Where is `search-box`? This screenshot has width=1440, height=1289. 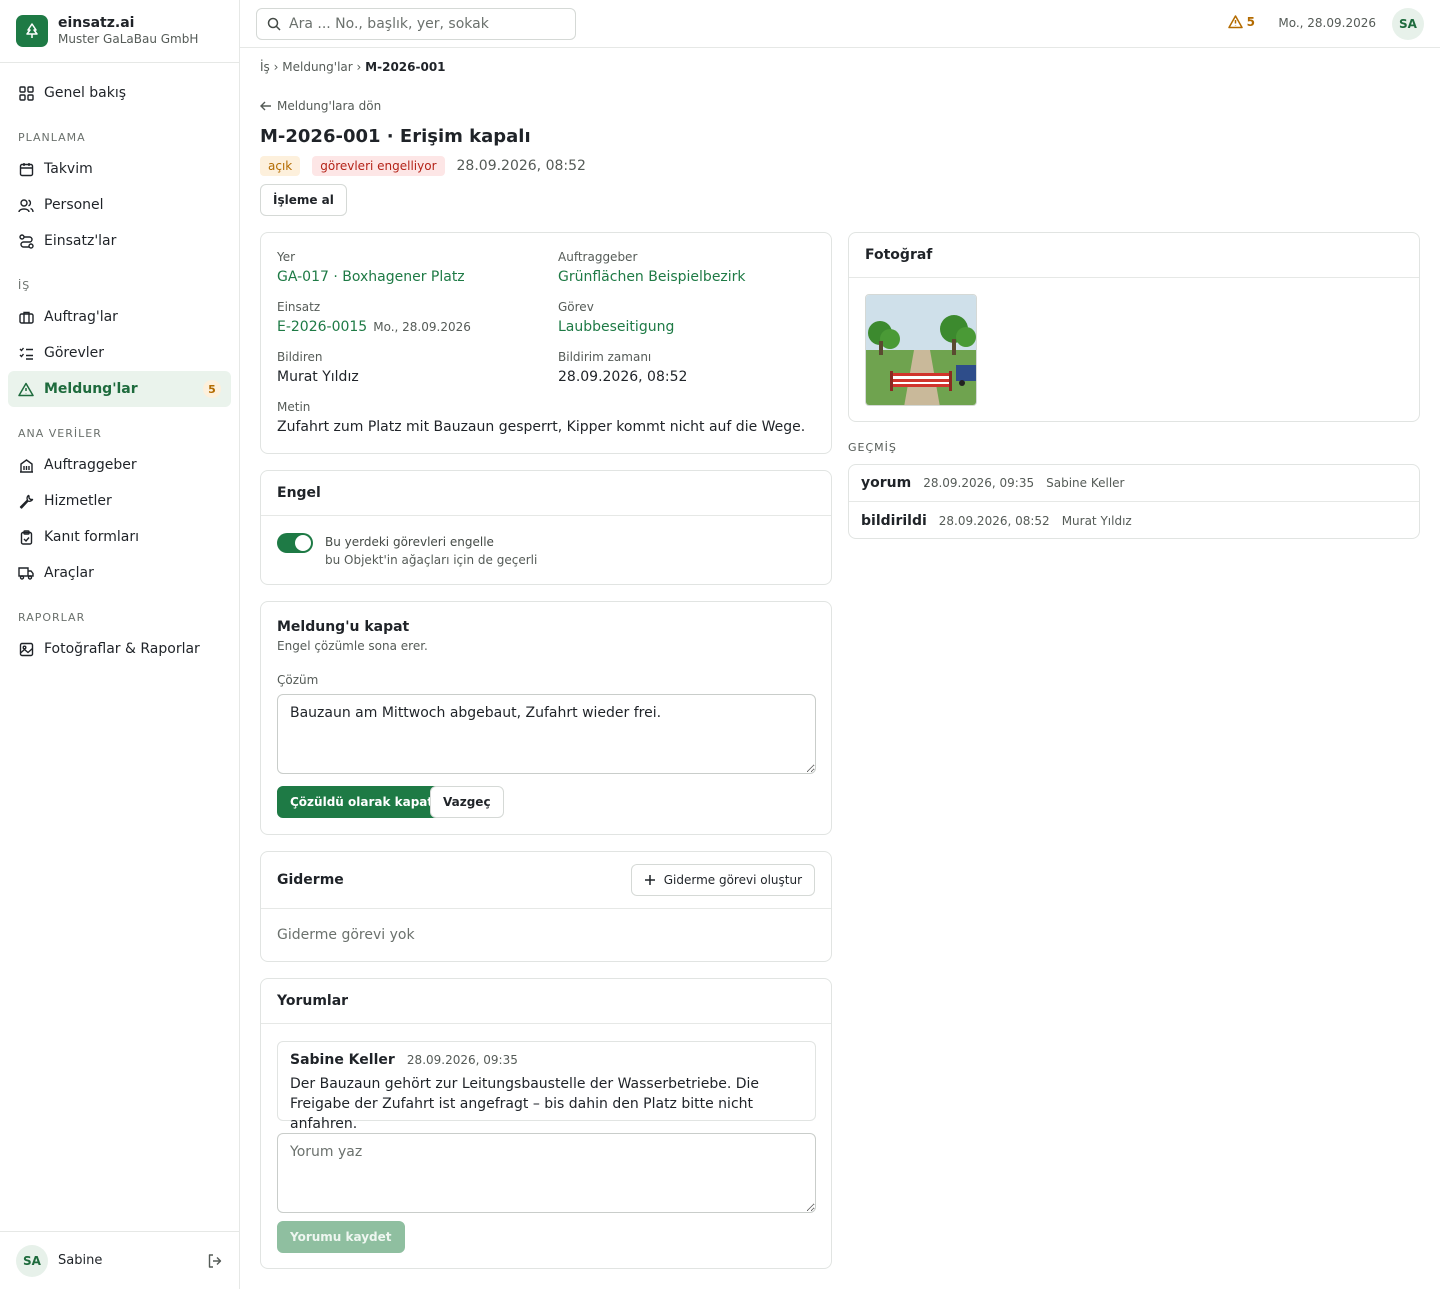
search-box is located at coordinates (416, 24).